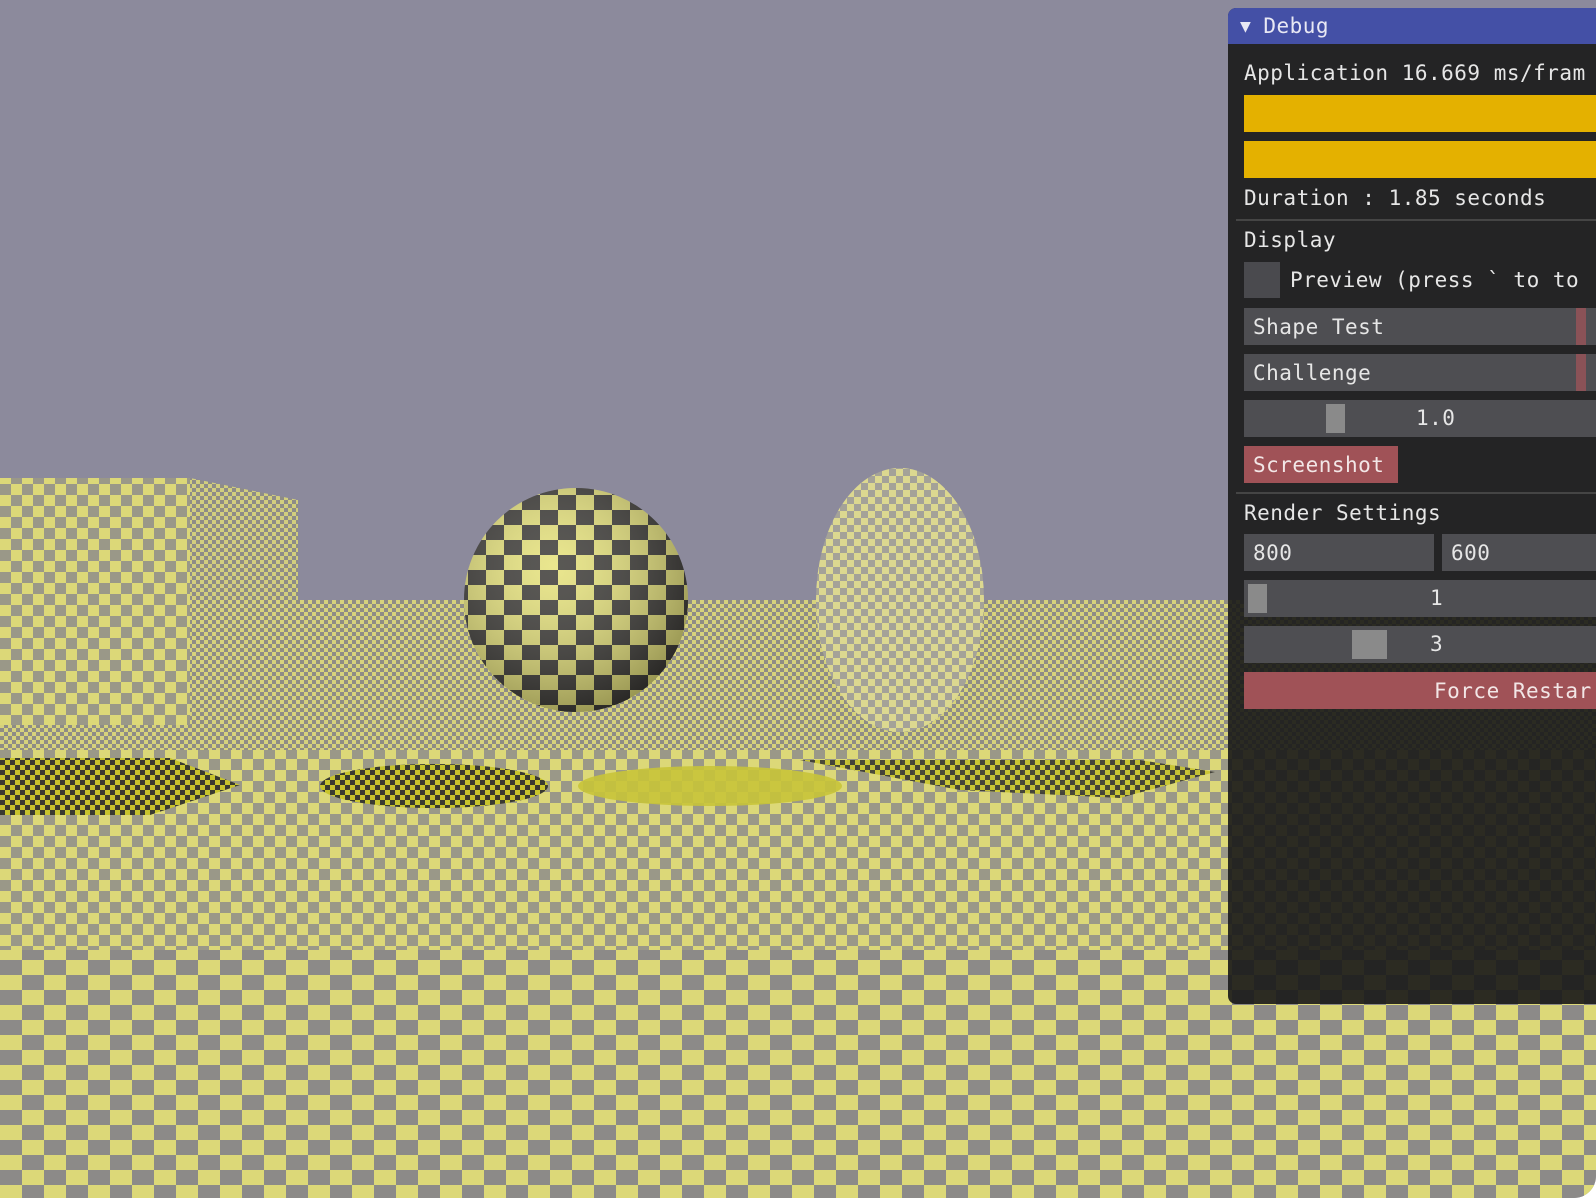 The height and width of the screenshot is (1198, 1596). Describe the element at coordinates (1513, 690) in the screenshot. I see `force-restart-button-label: Force Restar` at that location.